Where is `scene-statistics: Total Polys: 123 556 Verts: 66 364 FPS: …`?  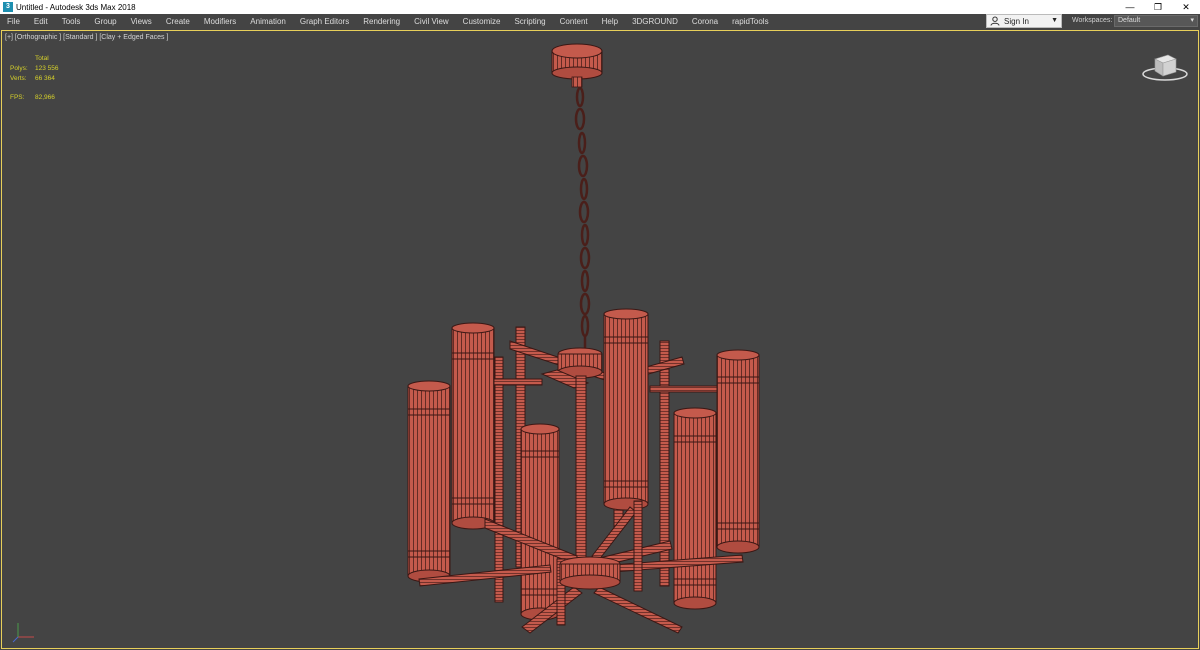 scene-statistics: Total Polys: 123 556 Verts: 66 364 FPS: … is located at coordinates (34, 78).